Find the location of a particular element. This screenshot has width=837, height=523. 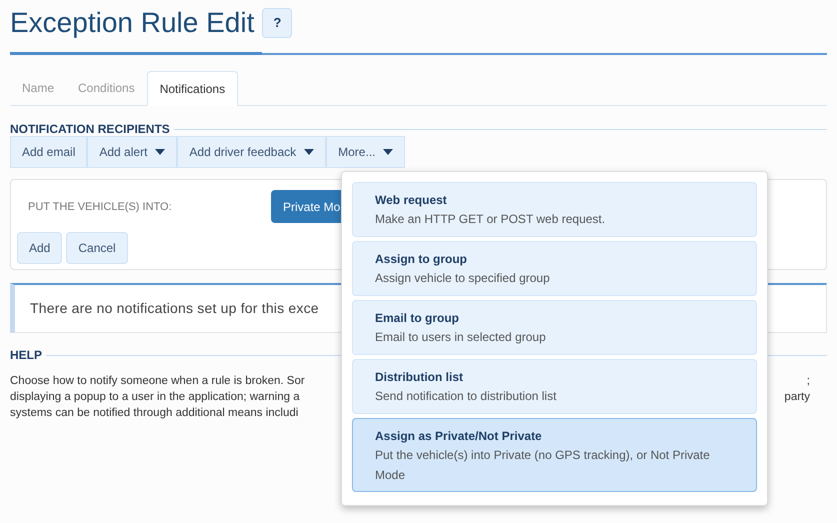

menu-item-description: Assign vehicle to specified group is located at coordinates (463, 278).